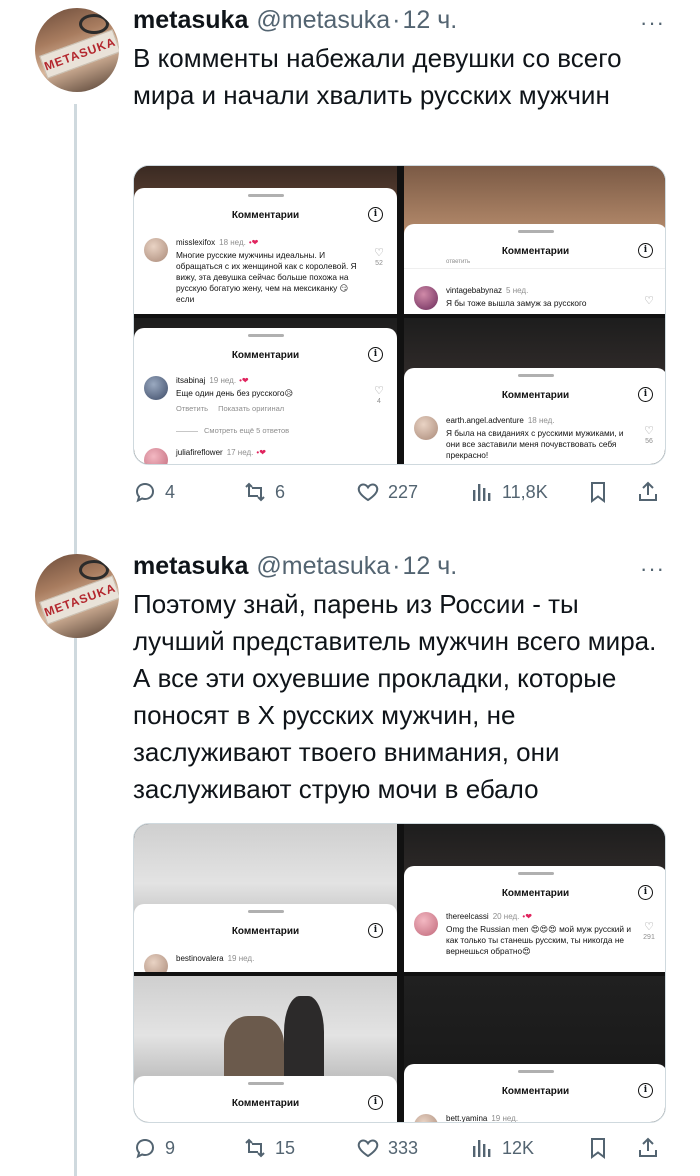  What do you see at coordinates (379, 263) in the screenshot?
I see `like-count: 52` at bounding box center [379, 263].